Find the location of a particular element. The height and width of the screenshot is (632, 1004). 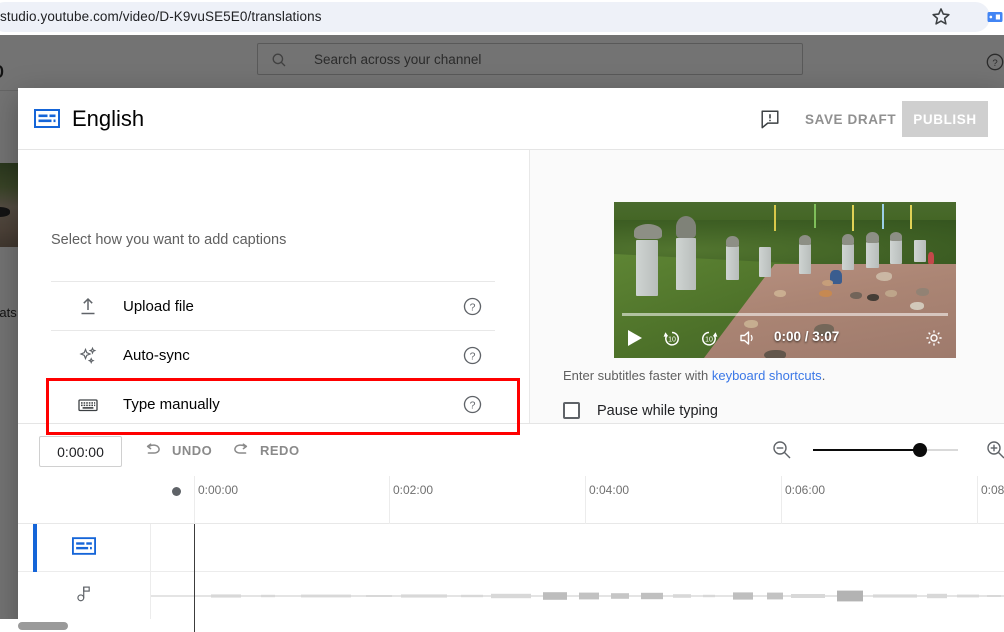

upload-icon is located at coordinates (88, 307).